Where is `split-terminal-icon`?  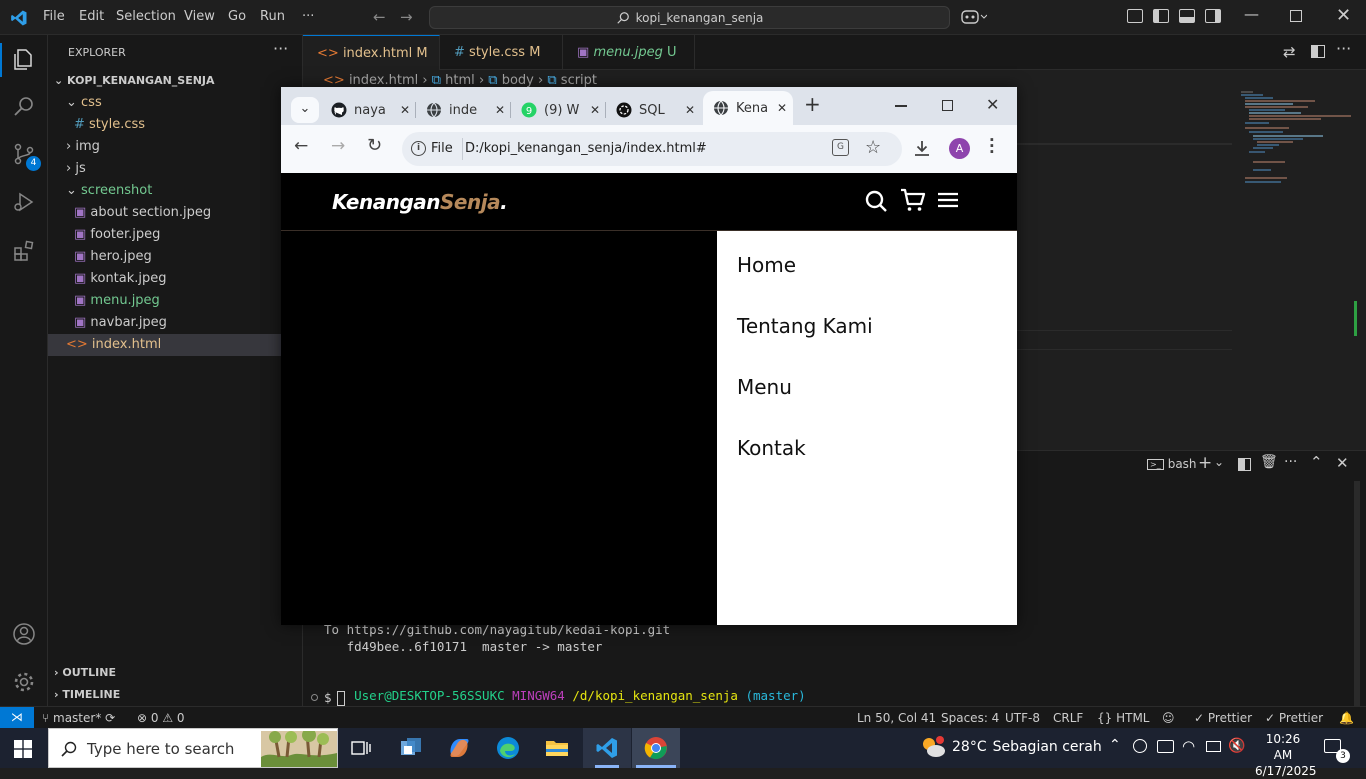
split-terminal-icon is located at coordinates (1244, 464).